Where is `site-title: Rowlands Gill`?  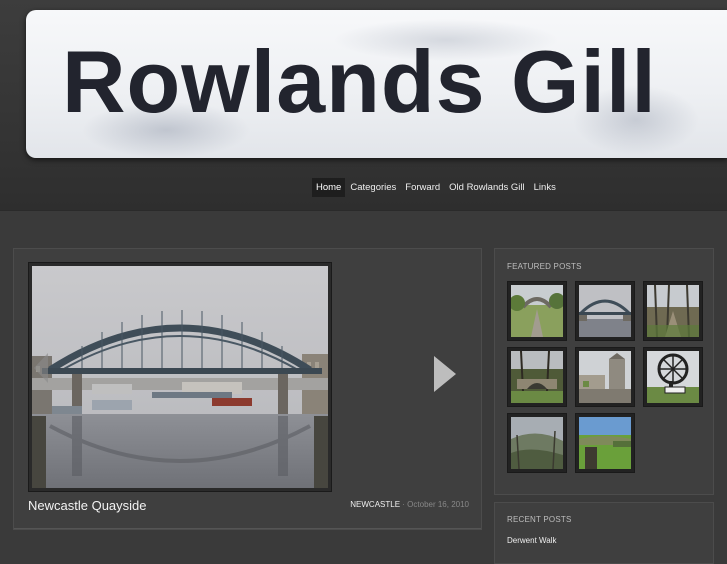
site-title: Rowlands Gill is located at coordinates (359, 81).